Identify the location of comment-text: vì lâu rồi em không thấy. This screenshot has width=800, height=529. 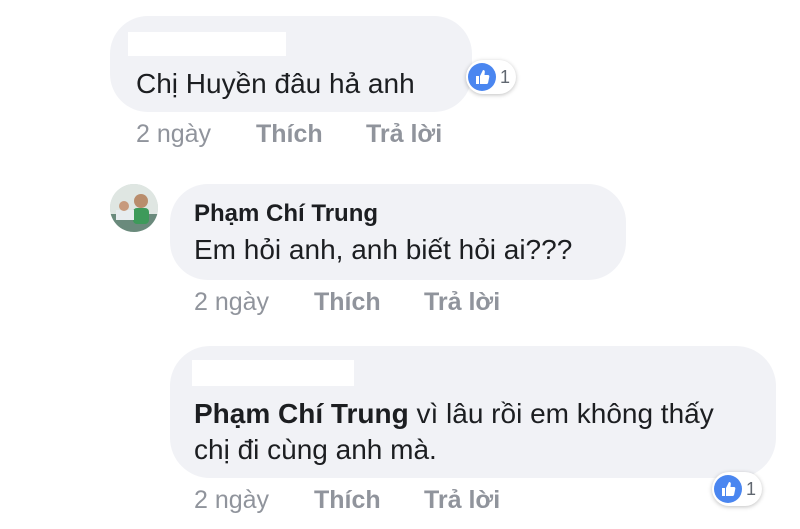
(561, 413).